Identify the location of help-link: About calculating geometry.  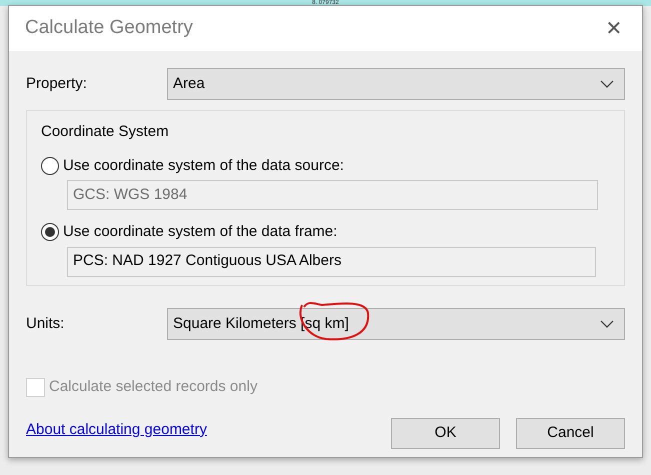
(116, 430).